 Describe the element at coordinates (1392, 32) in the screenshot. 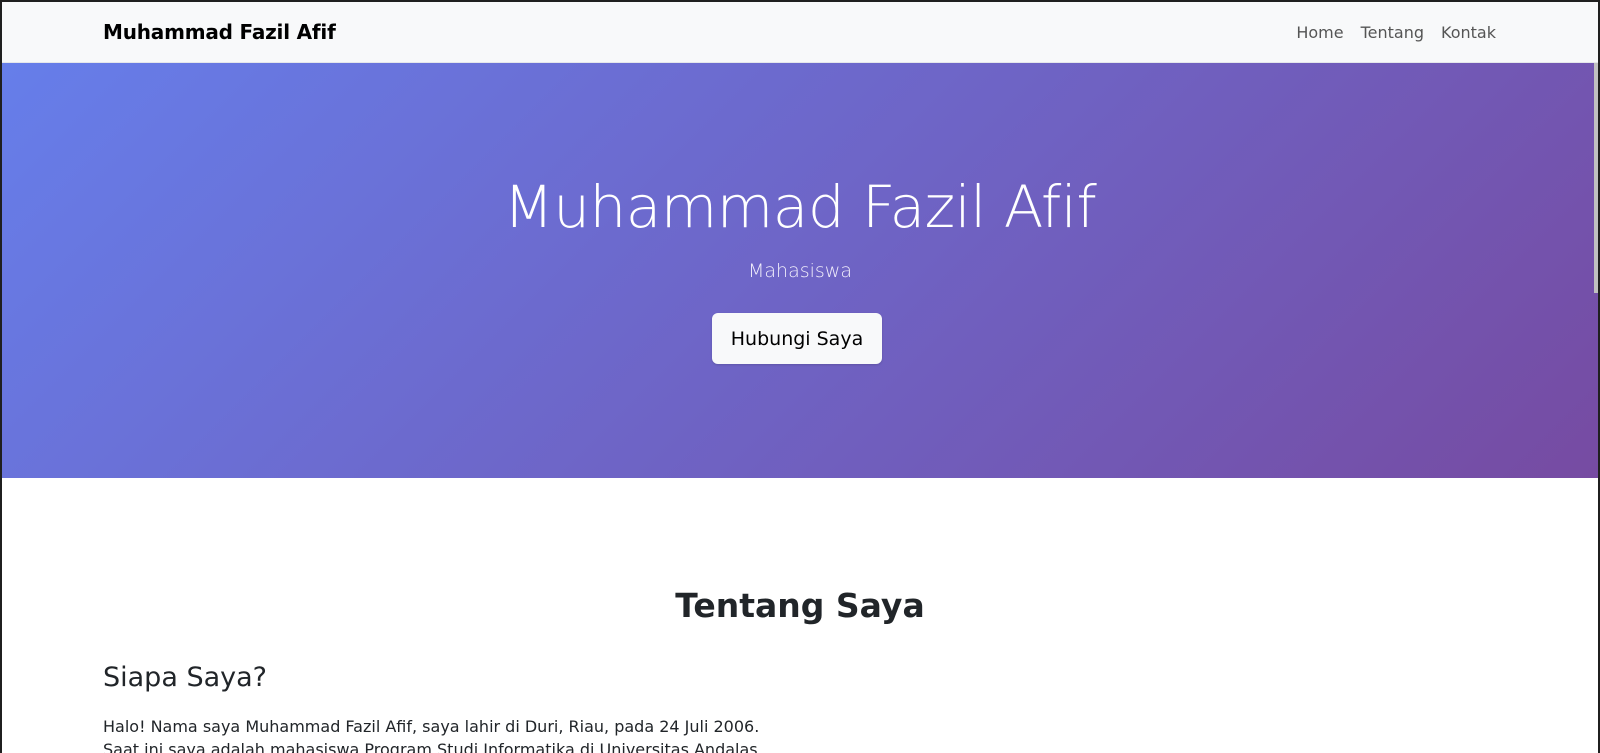

I see `nav-link-tentang: Tentang` at that location.